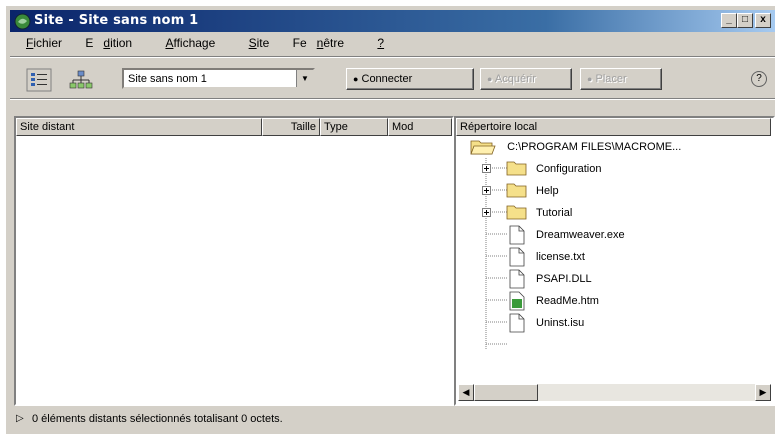 The height and width of the screenshot is (434, 775). Describe the element at coordinates (729, 20) in the screenshot. I see `minimize-button: _` at that location.